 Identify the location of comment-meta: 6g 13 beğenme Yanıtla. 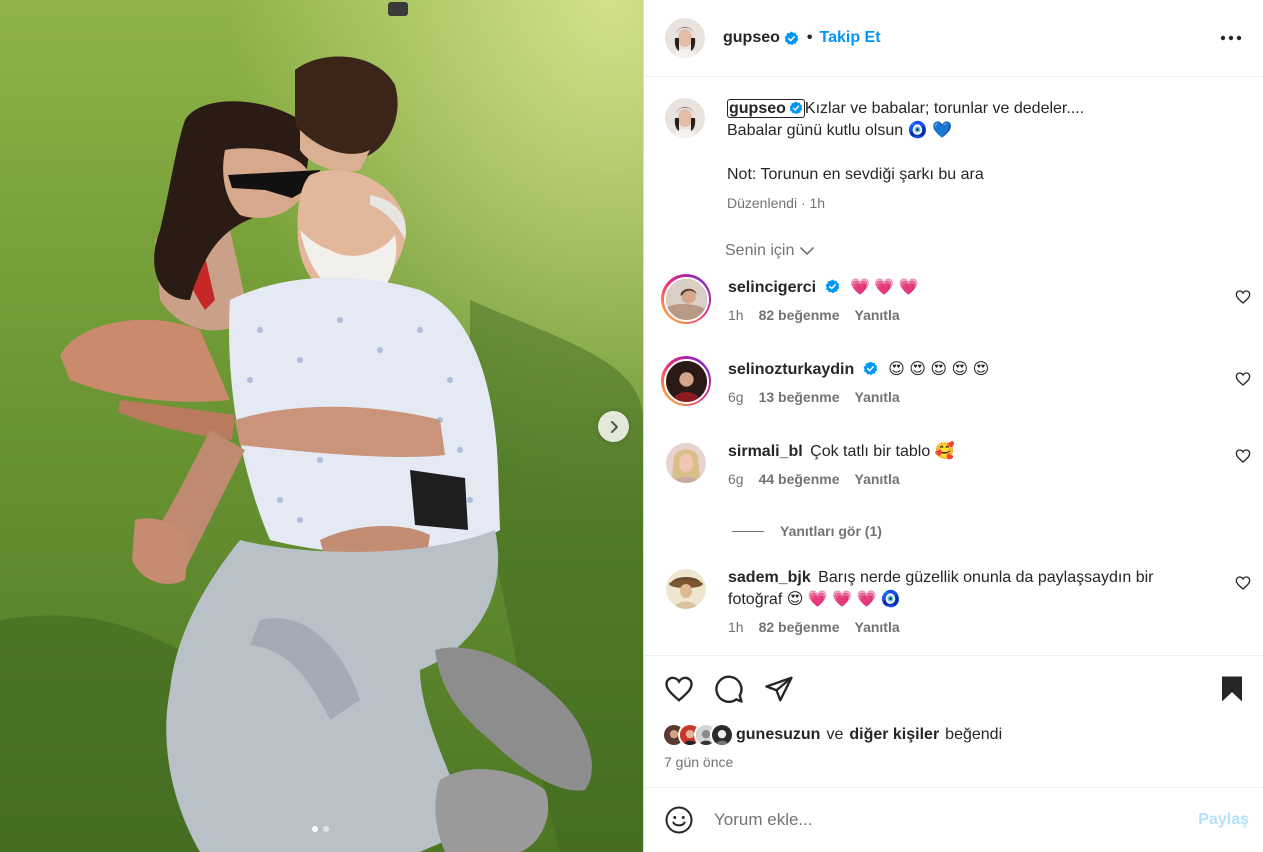
(965, 397).